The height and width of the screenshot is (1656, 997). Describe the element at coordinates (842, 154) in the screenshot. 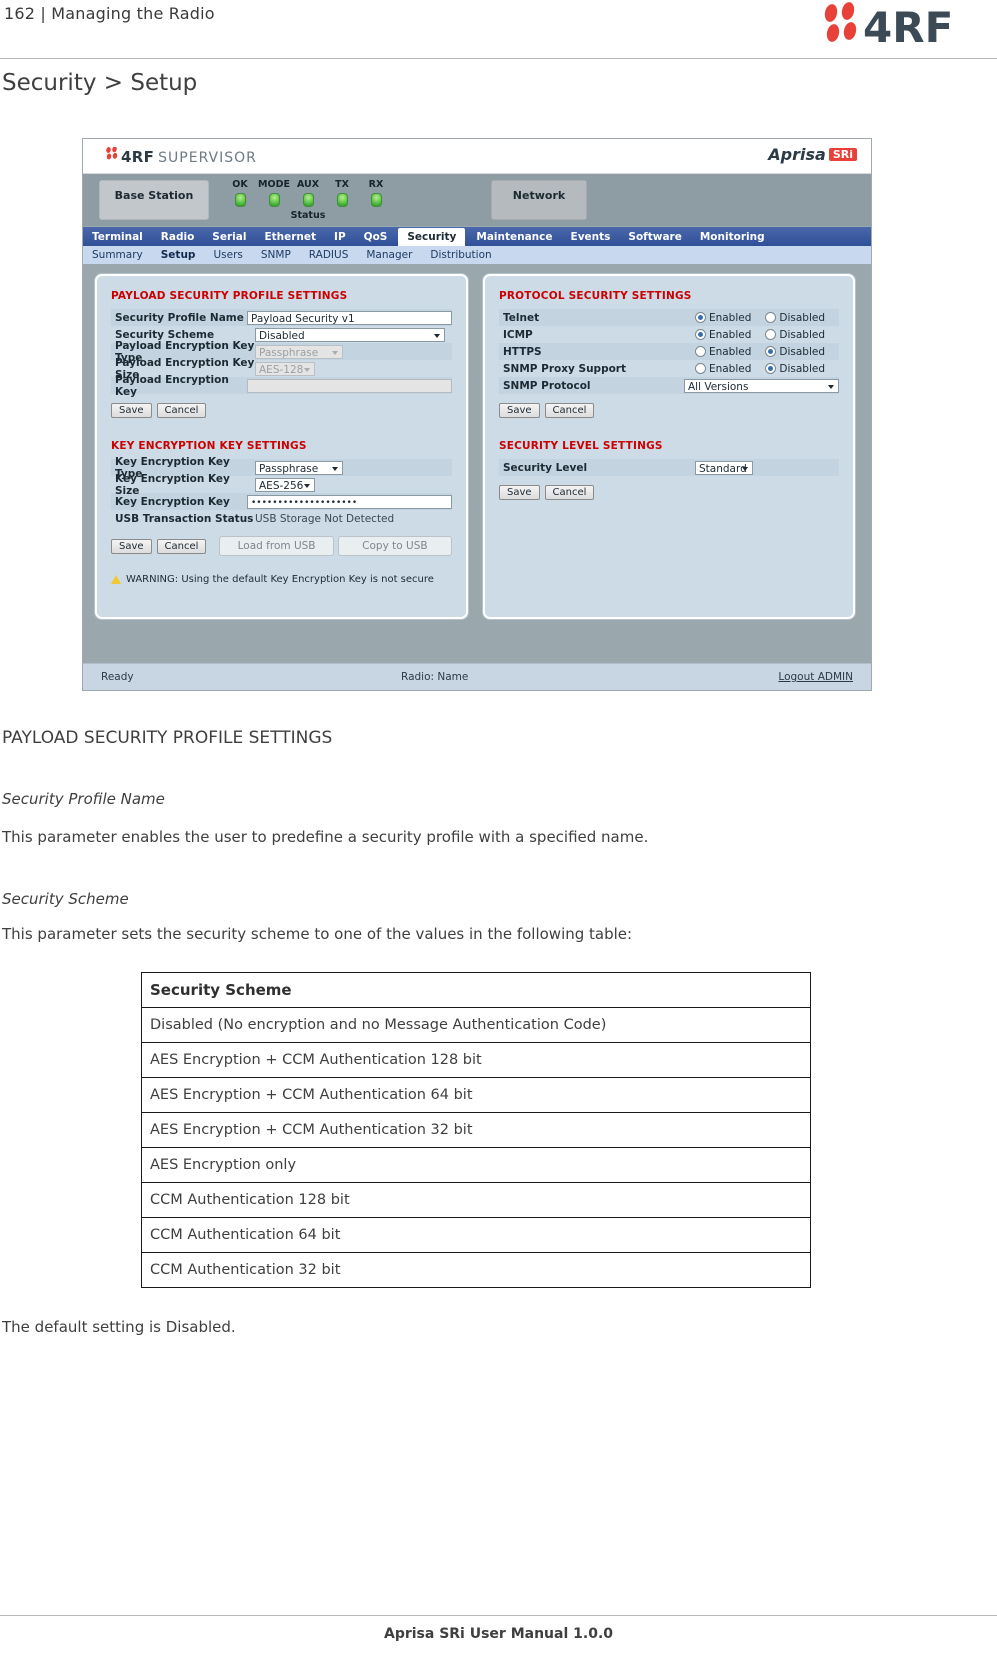

I see `app-right-brand-badge: SRi` at that location.